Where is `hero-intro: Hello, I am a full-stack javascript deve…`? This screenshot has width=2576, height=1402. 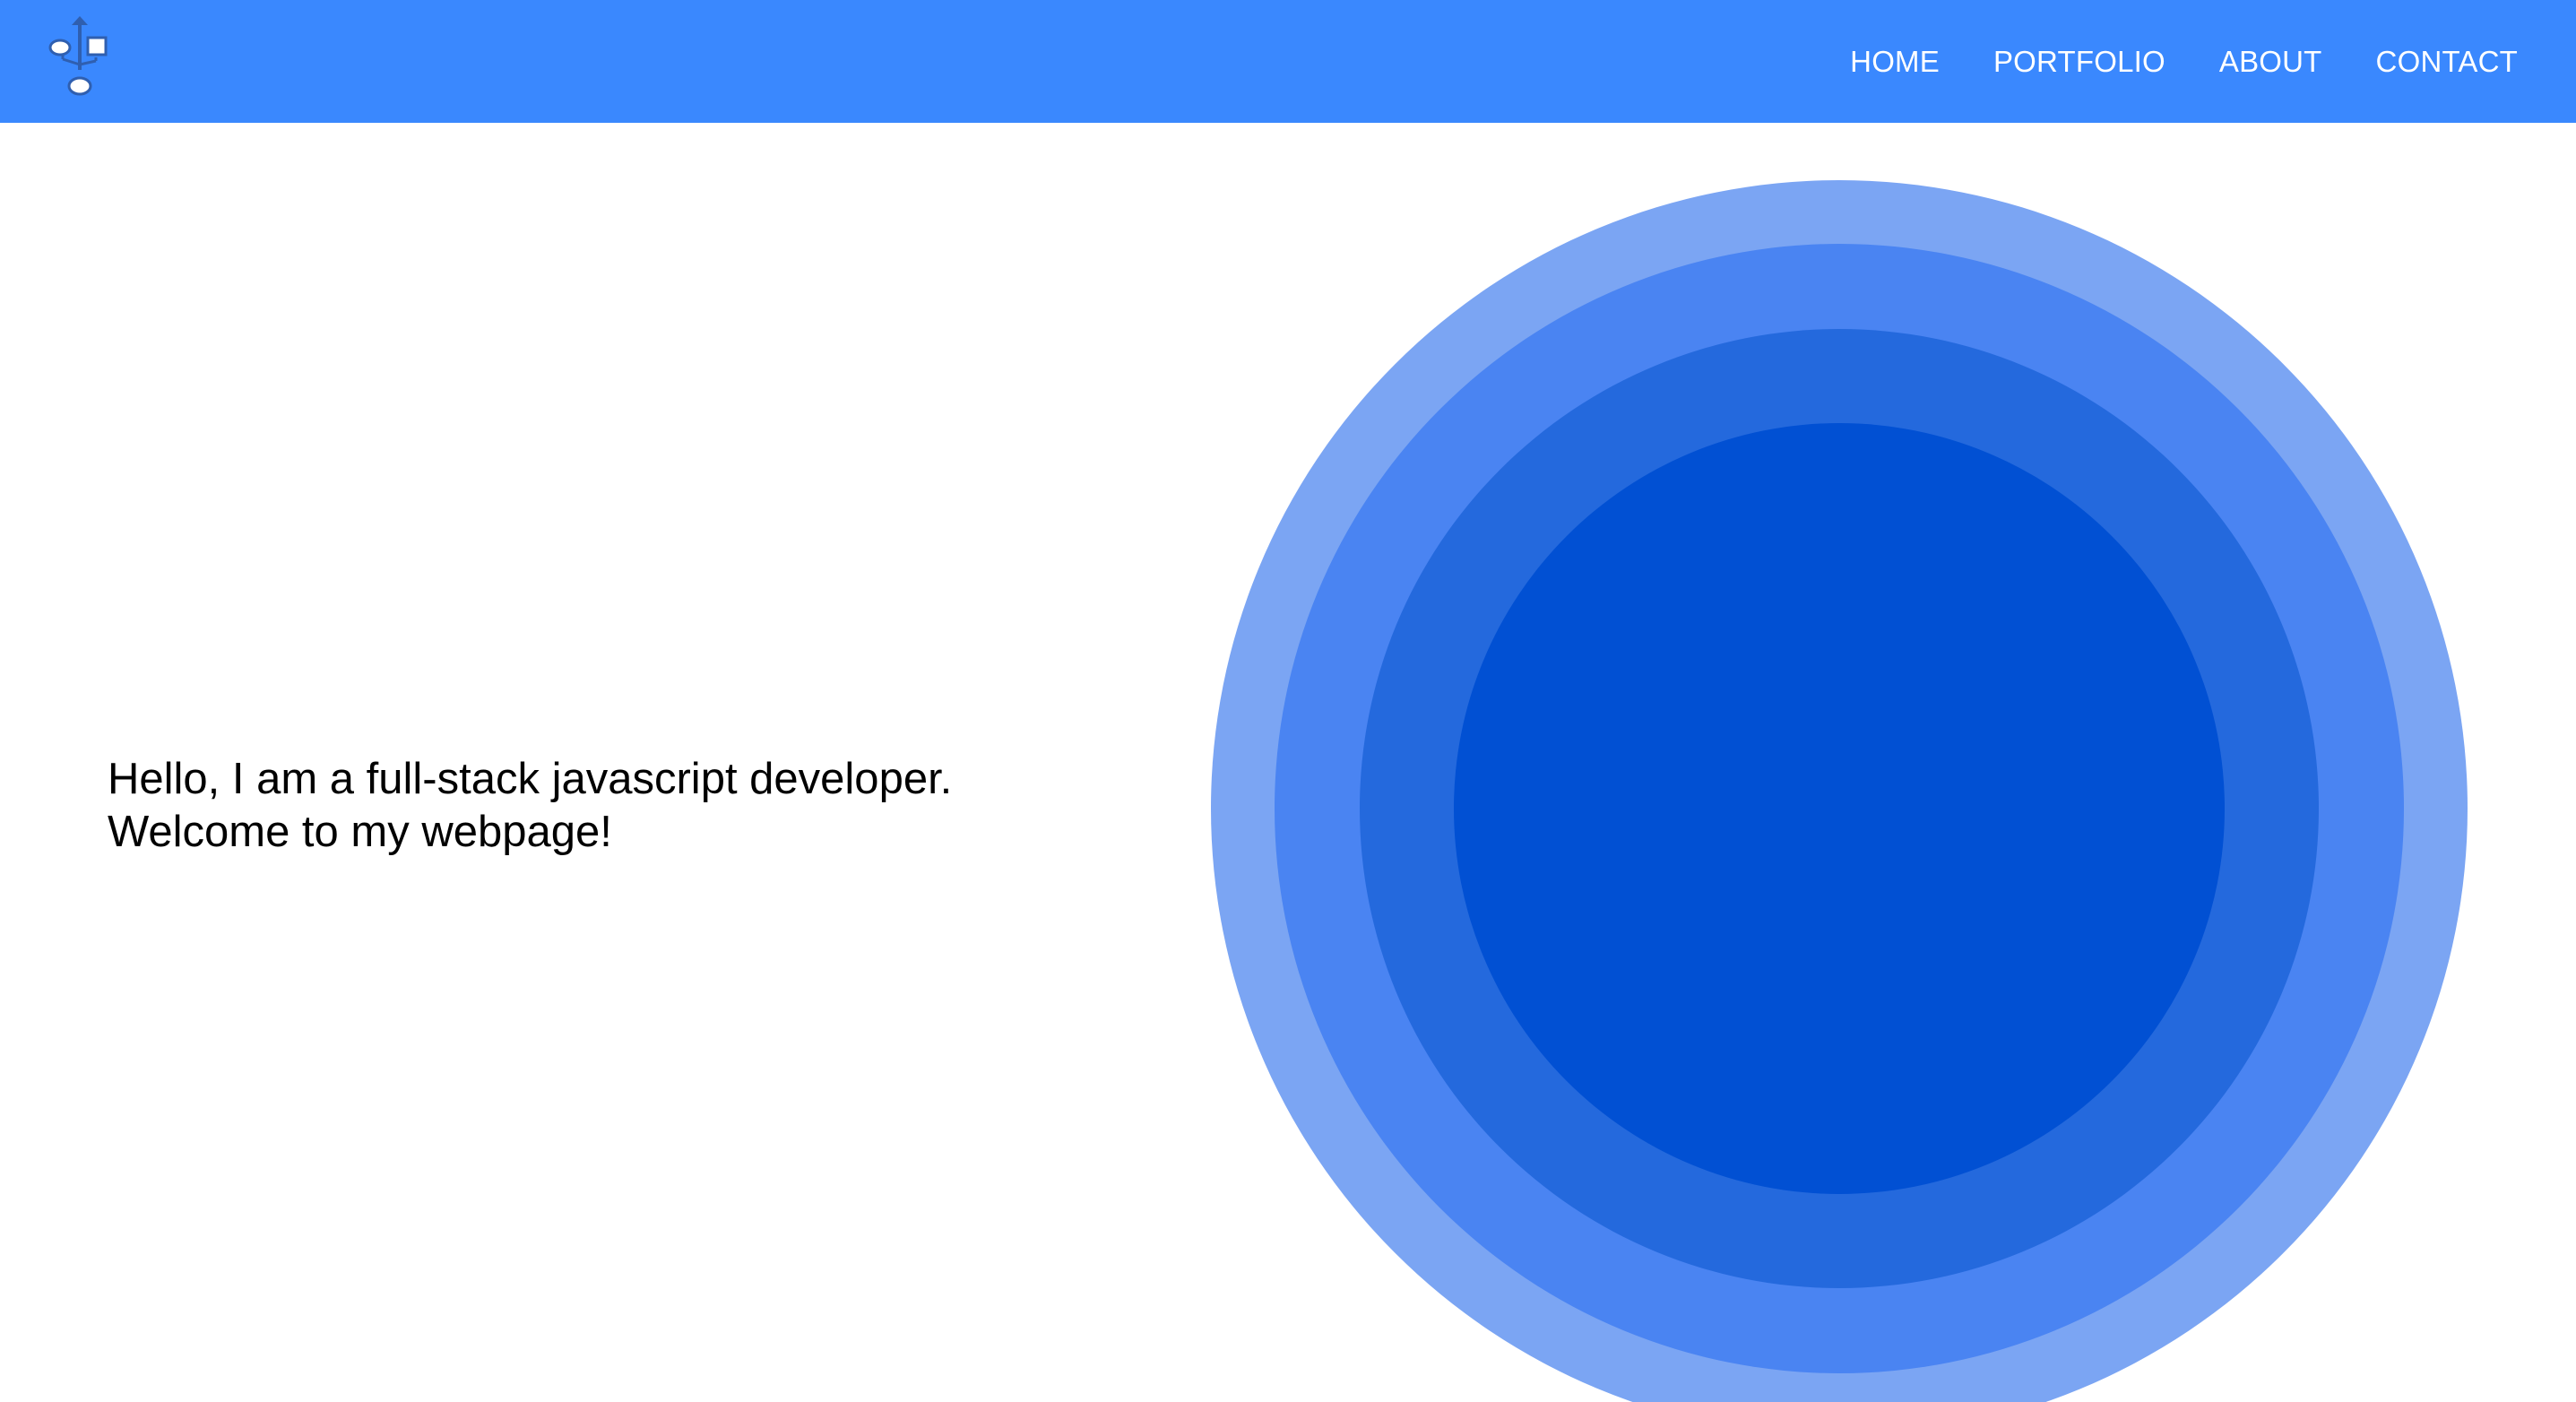
hero-intro: Hello, I am a full-stack javascript deve… is located at coordinates (618, 806).